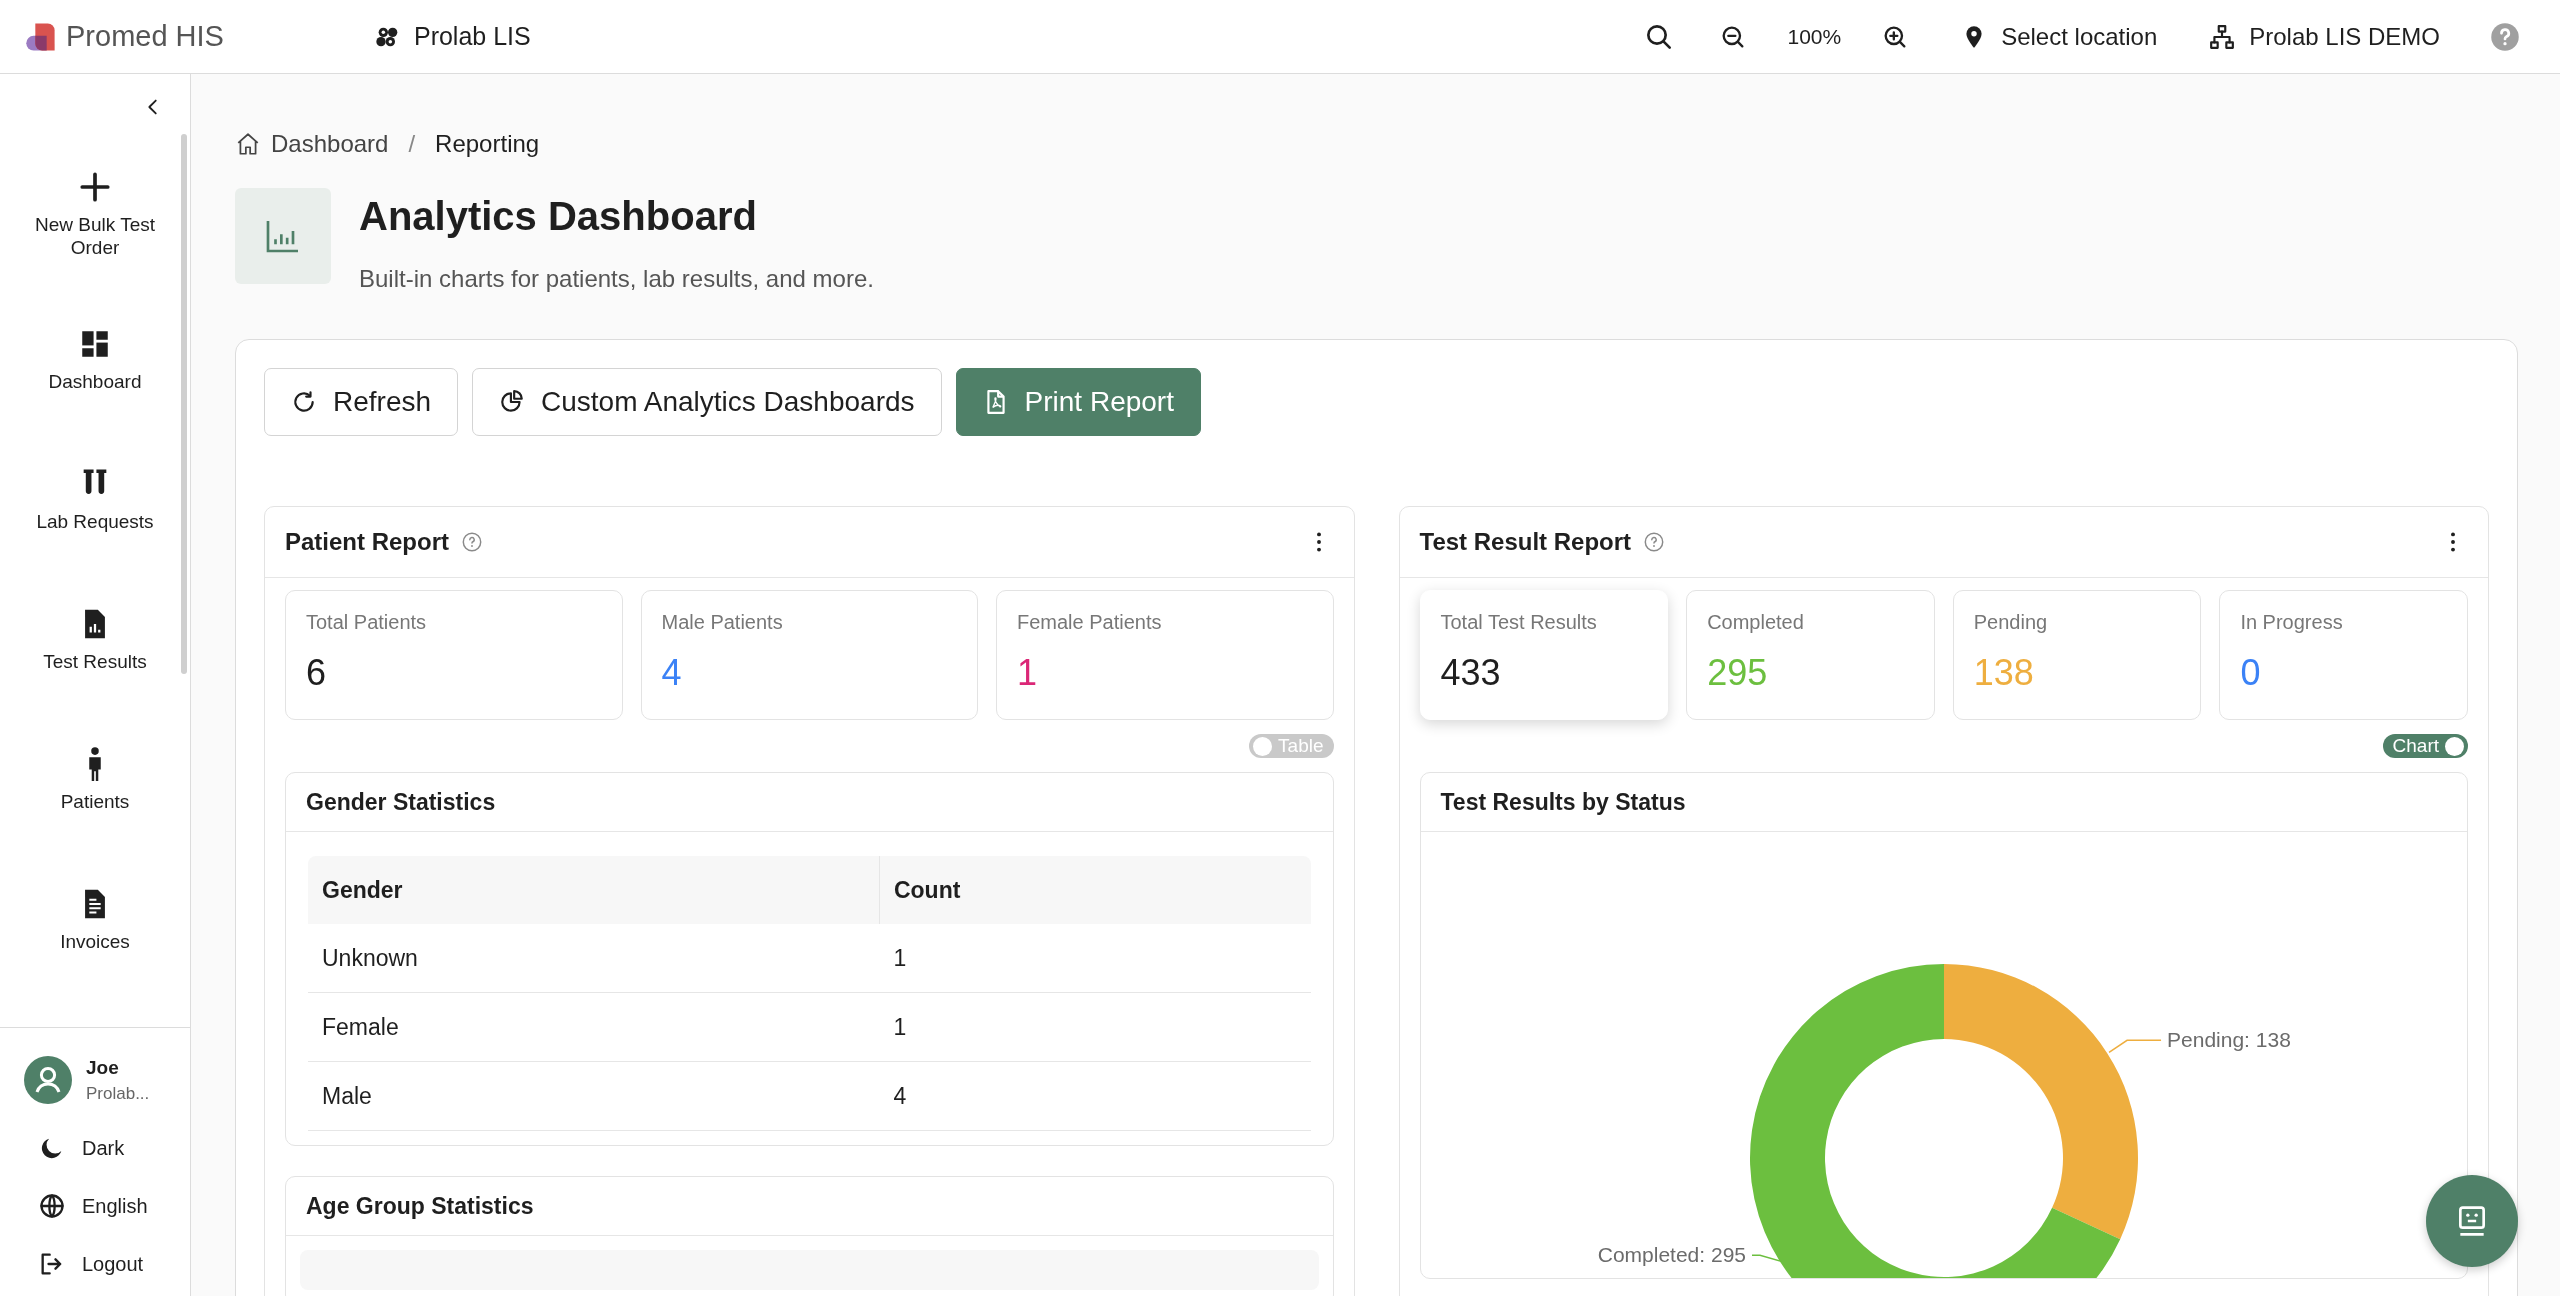 This screenshot has height=1296, width=2560. Describe the element at coordinates (722, 622) in the screenshot. I see `stat-label: Male Patients` at that location.